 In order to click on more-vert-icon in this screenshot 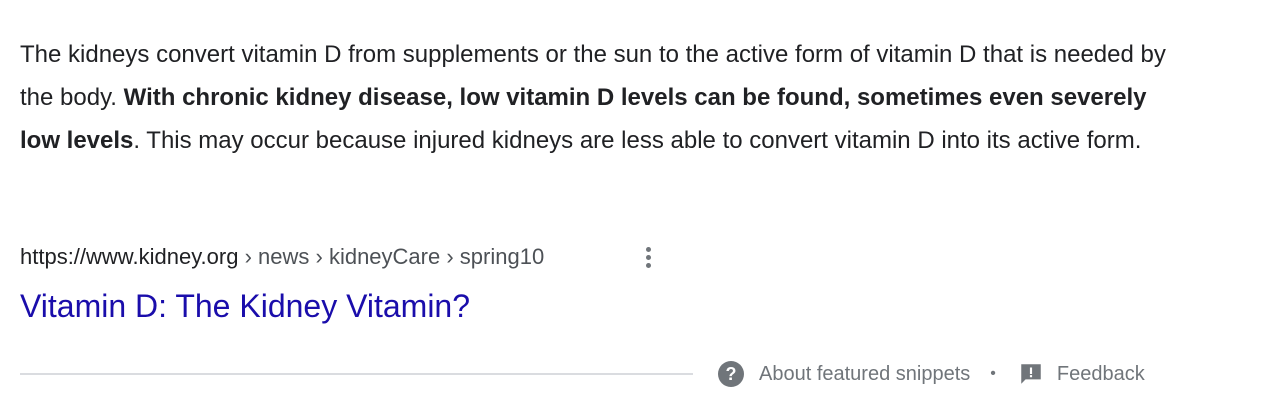, I will do `click(648, 257)`.